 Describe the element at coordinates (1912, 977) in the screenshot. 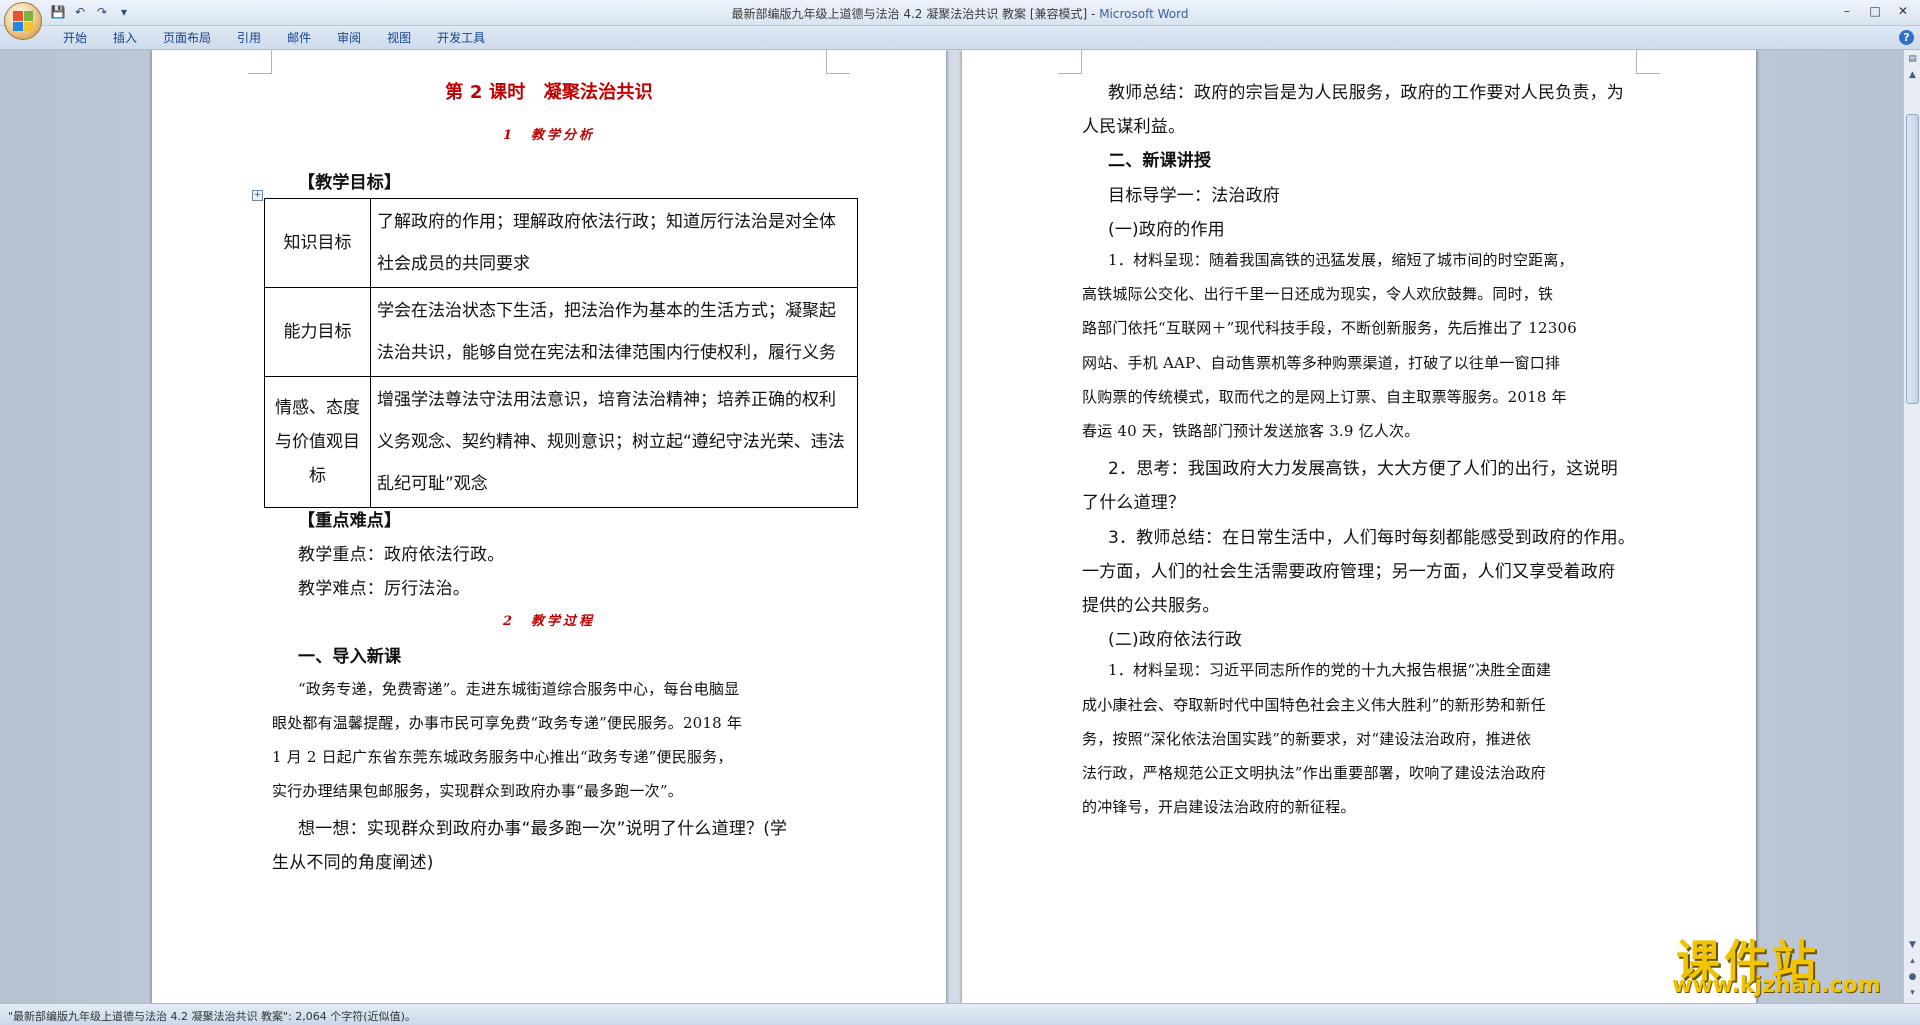

I see `browse-object-icon: ●` at that location.